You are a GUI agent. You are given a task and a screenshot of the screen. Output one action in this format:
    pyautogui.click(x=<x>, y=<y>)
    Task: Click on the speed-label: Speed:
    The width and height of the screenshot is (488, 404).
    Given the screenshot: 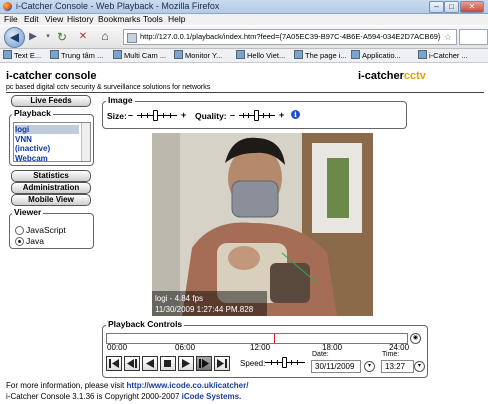 What is the action you would take?
    pyautogui.click(x=253, y=363)
    